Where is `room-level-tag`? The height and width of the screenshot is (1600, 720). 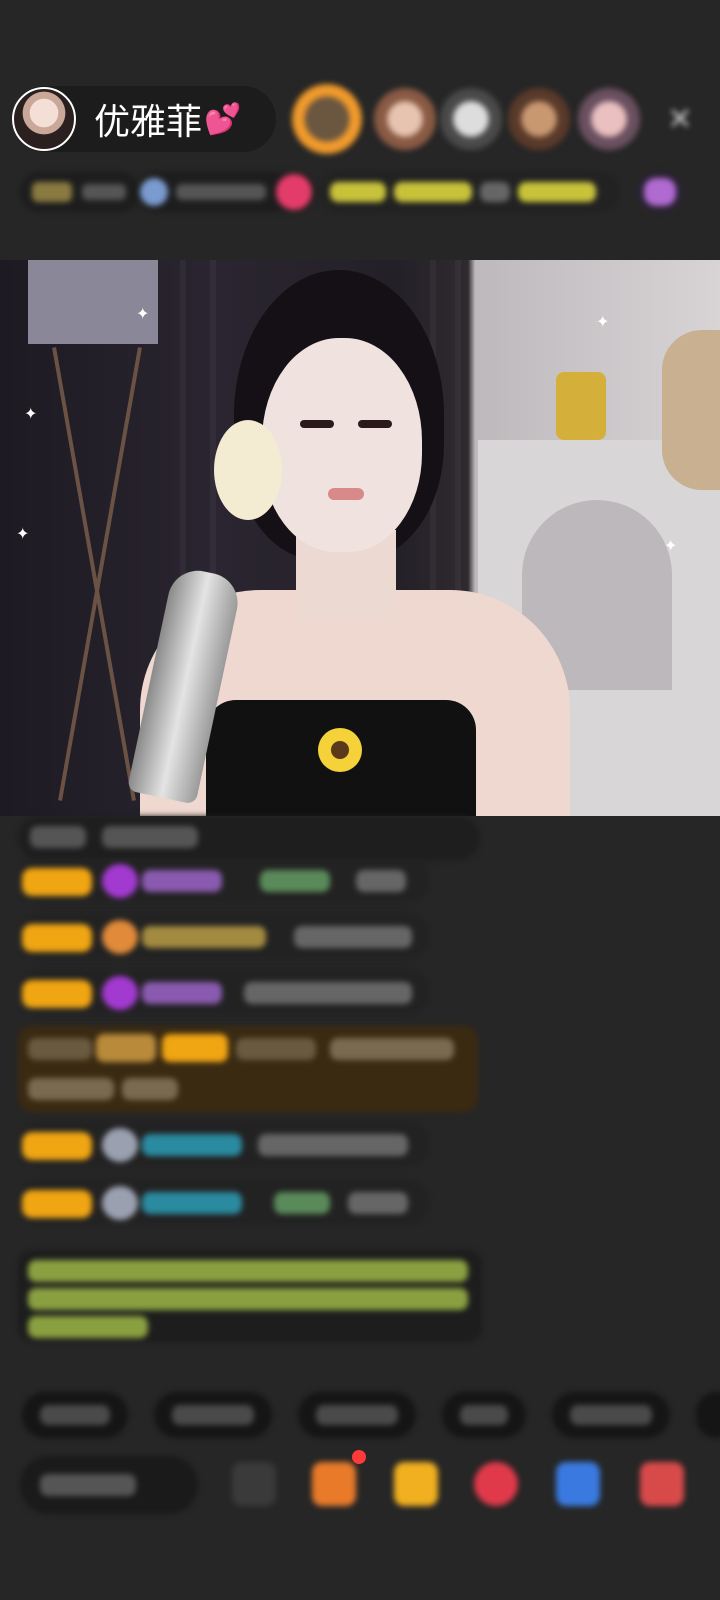
room-level-tag is located at coordinates (80, 192).